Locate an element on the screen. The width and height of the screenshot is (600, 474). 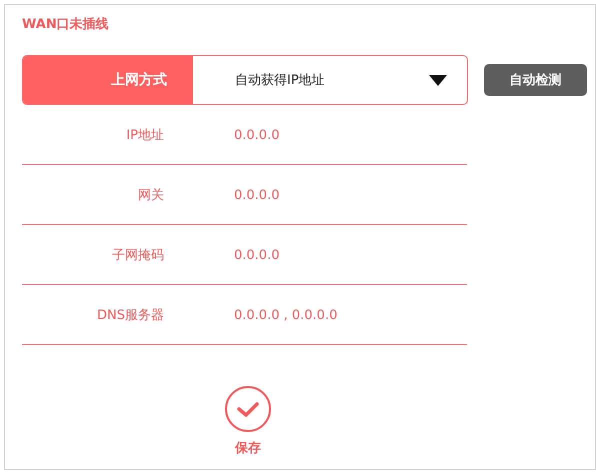
field-label: IP地址 is located at coordinates (145, 135).